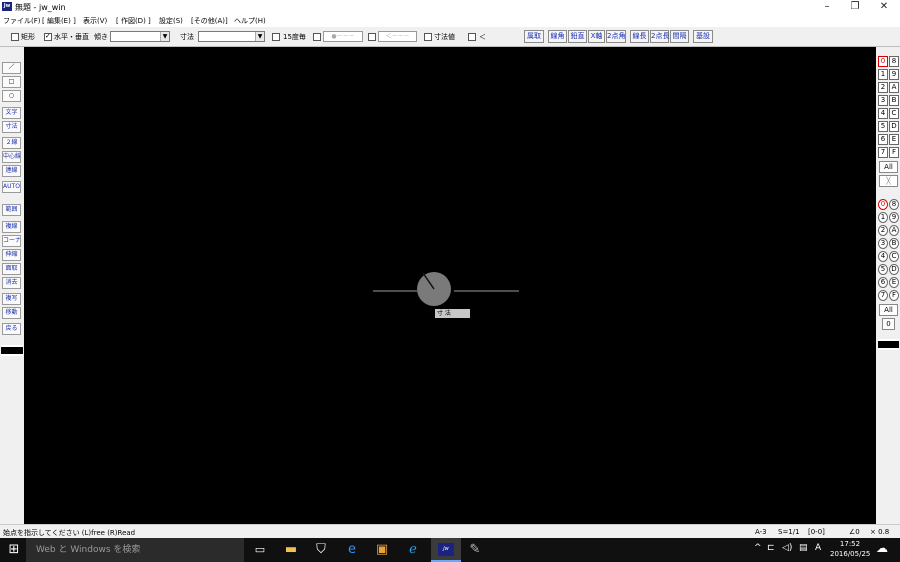 The width and height of the screenshot is (900, 562). Describe the element at coordinates (11, 313) in the screenshot. I see `tool-move: 移動` at that location.